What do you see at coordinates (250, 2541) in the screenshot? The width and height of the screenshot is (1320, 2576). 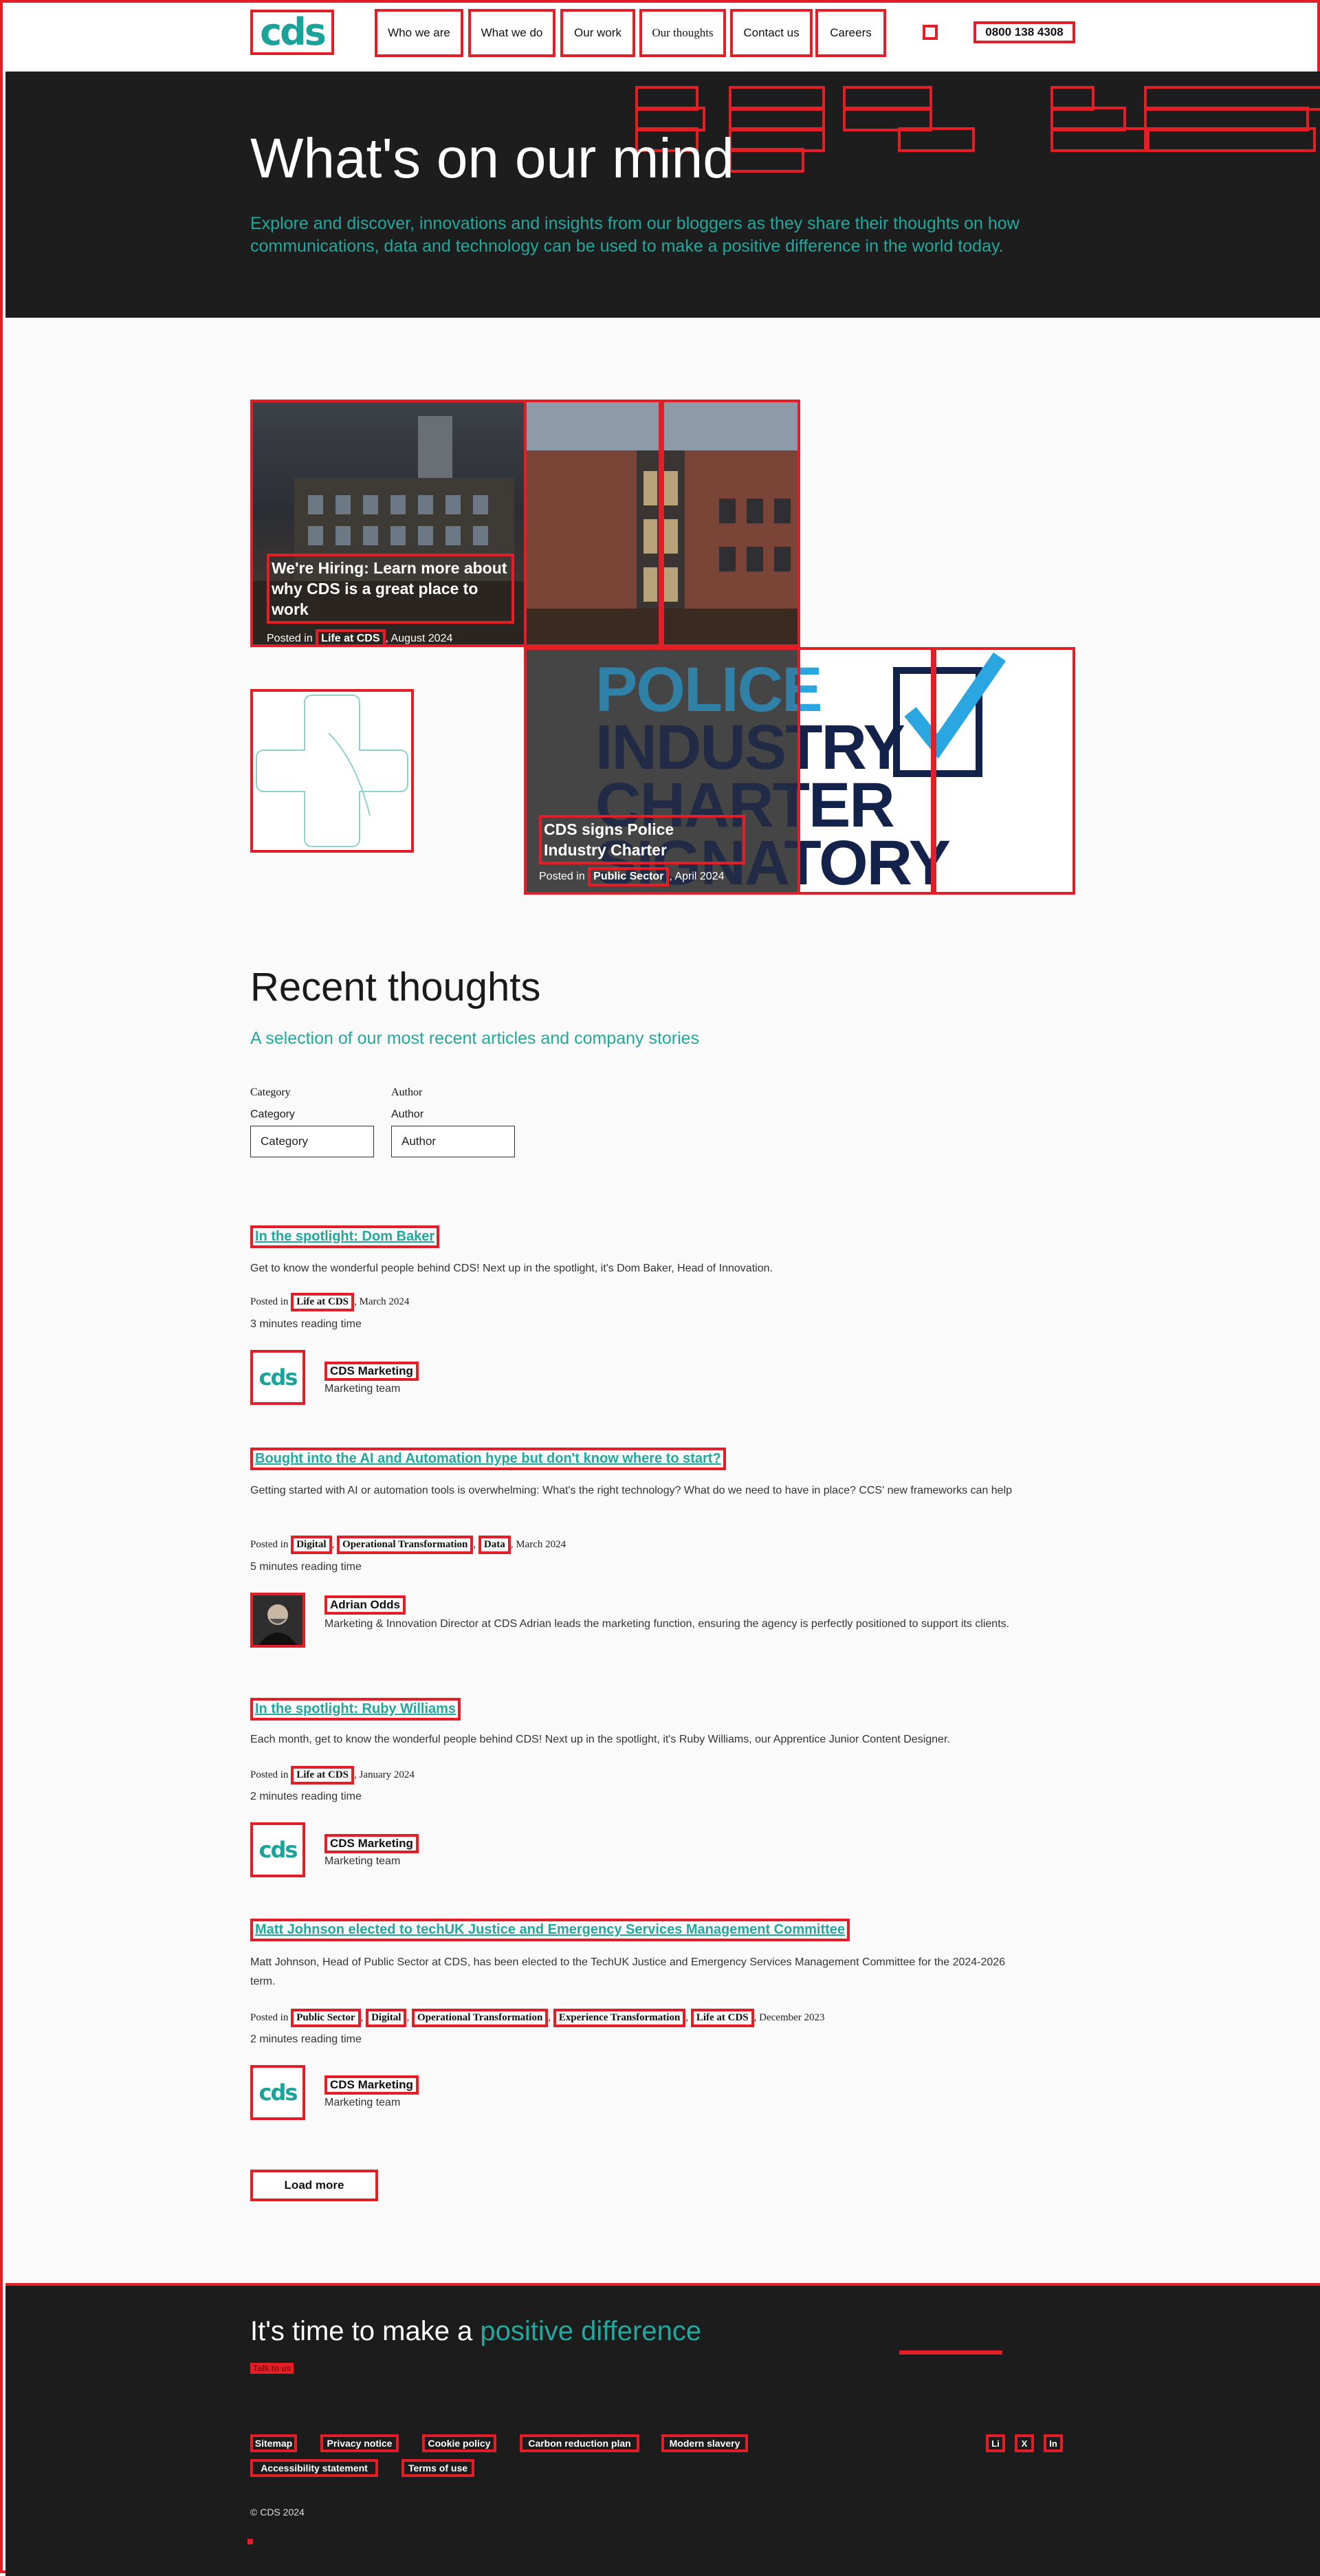 I see `footer-marker` at bounding box center [250, 2541].